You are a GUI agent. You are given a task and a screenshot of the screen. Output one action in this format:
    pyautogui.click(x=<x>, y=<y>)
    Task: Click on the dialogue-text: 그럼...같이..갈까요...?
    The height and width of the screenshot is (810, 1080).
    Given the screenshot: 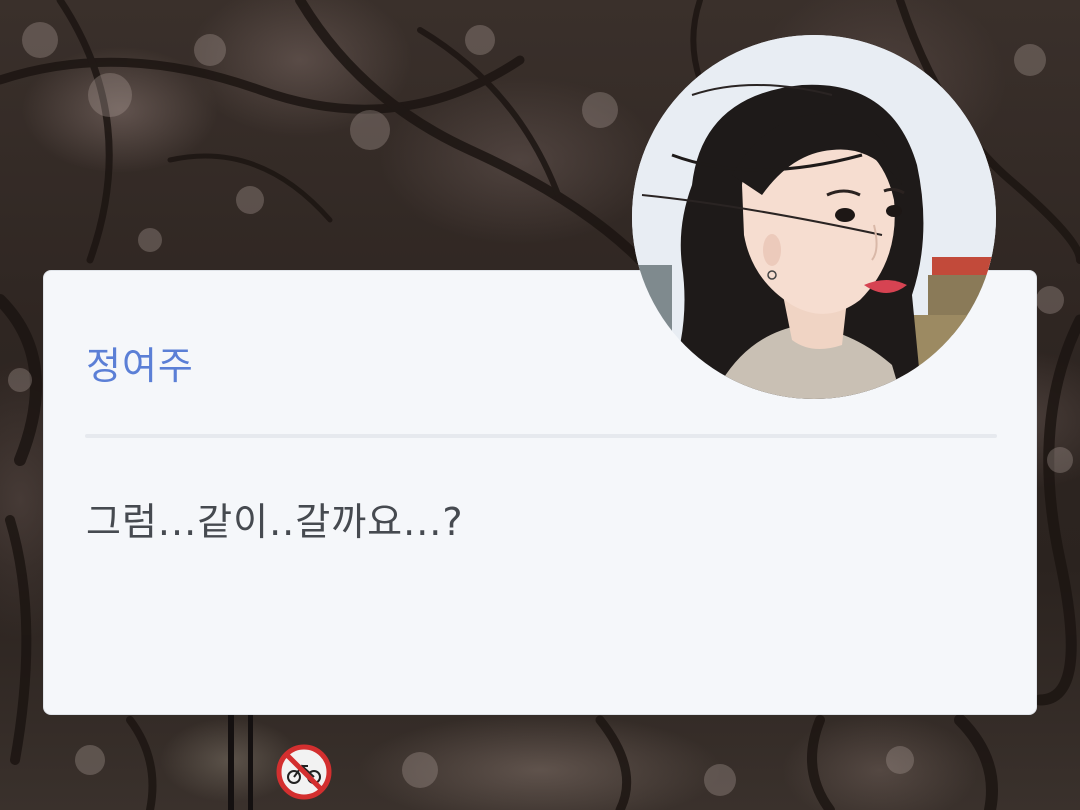 What is the action you would take?
    pyautogui.click(x=275, y=522)
    